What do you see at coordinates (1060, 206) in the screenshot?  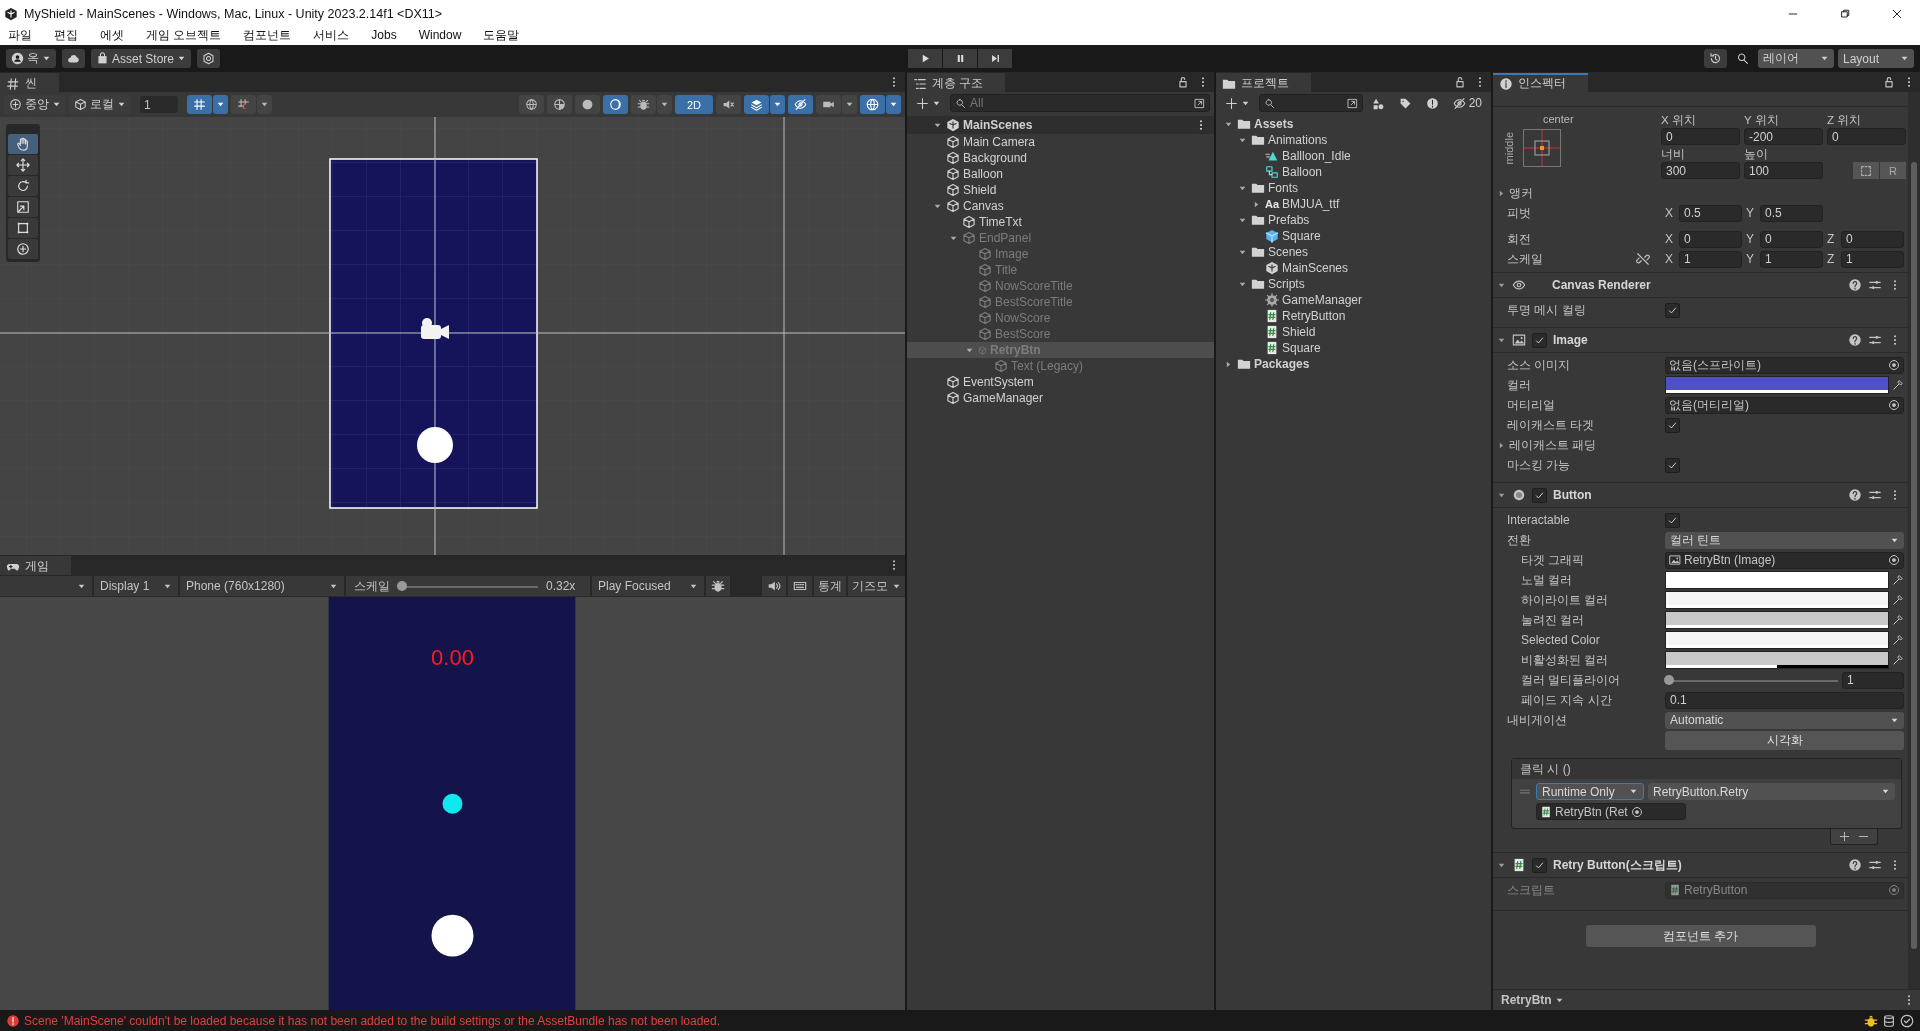 I see `hierarchy-item: Canvas` at bounding box center [1060, 206].